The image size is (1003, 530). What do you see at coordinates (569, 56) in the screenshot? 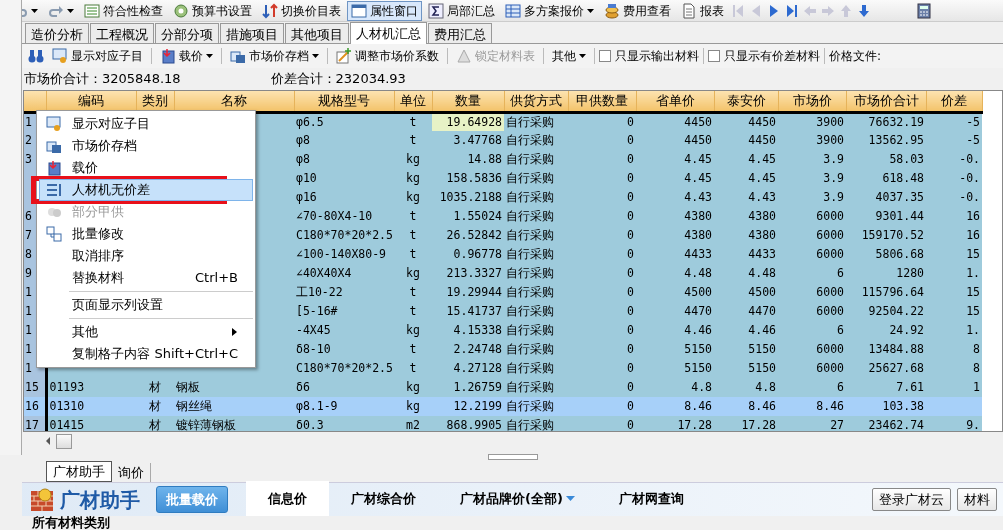
I see `toolbar-button: 其他` at bounding box center [569, 56].